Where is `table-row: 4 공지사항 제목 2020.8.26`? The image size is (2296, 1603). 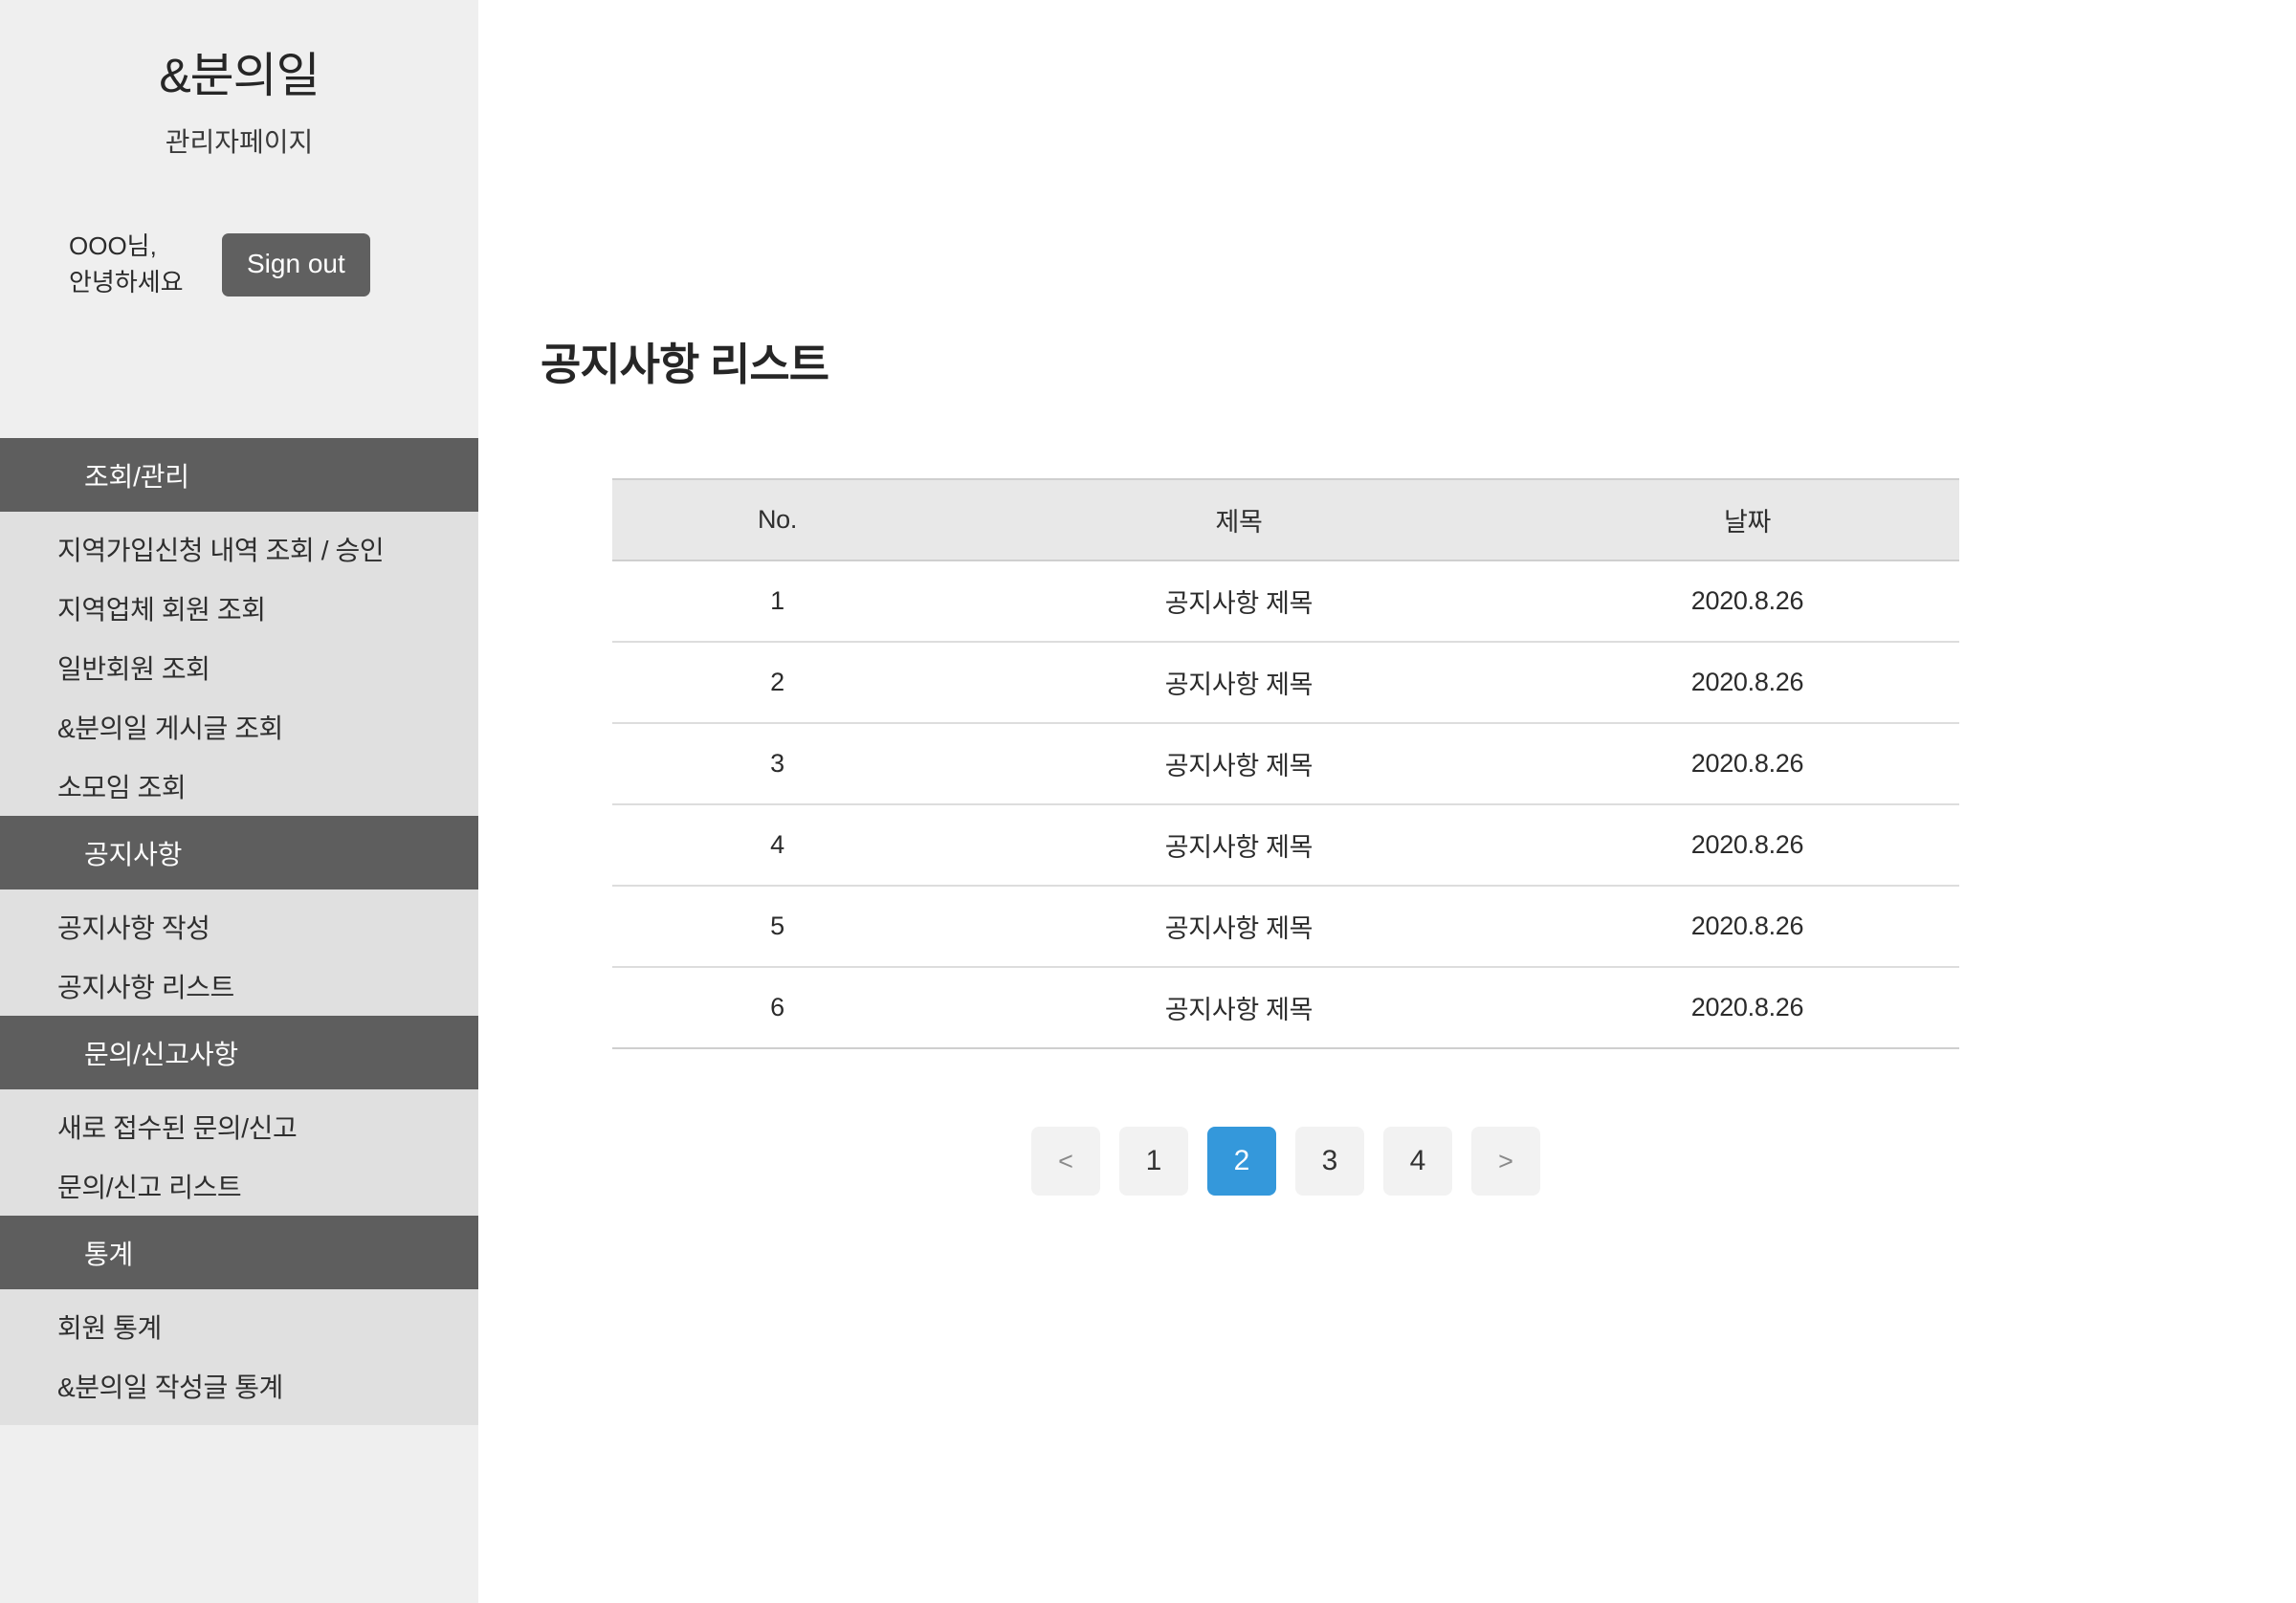 table-row: 4 공지사항 제목 2020.8.26 is located at coordinates (1285, 846).